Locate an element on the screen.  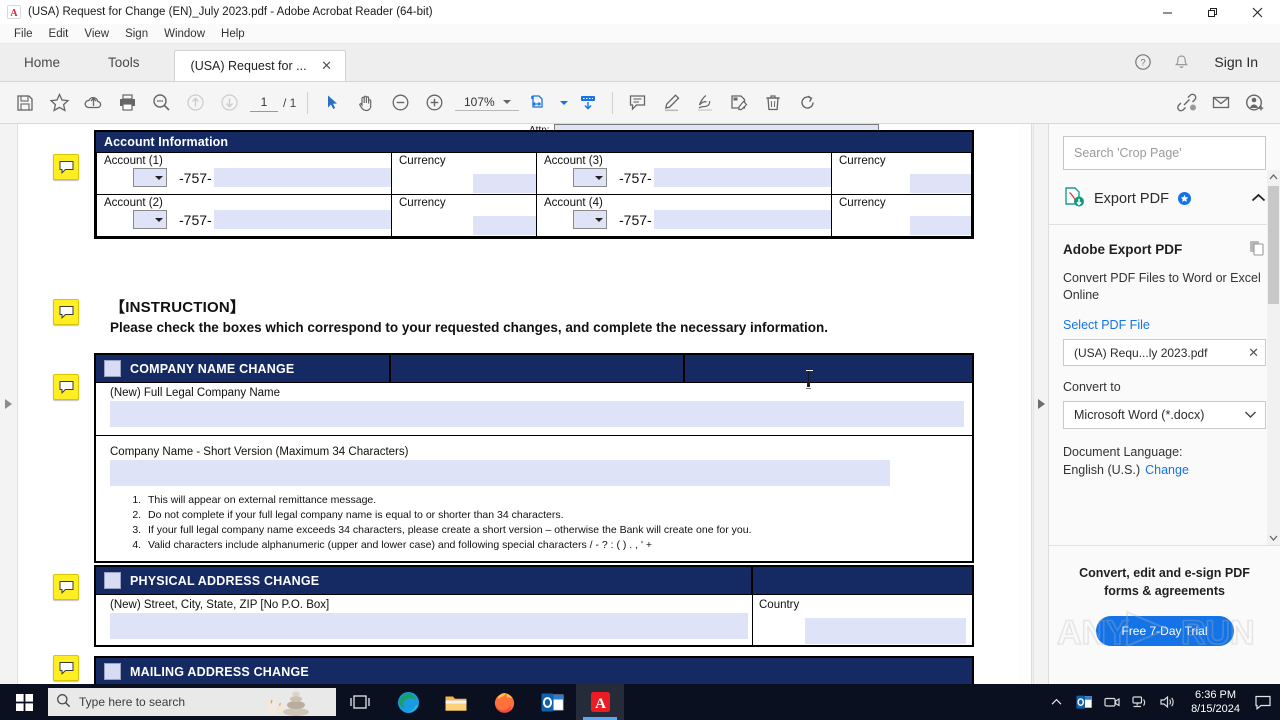
volume-icon is located at coordinates (1168, 702).